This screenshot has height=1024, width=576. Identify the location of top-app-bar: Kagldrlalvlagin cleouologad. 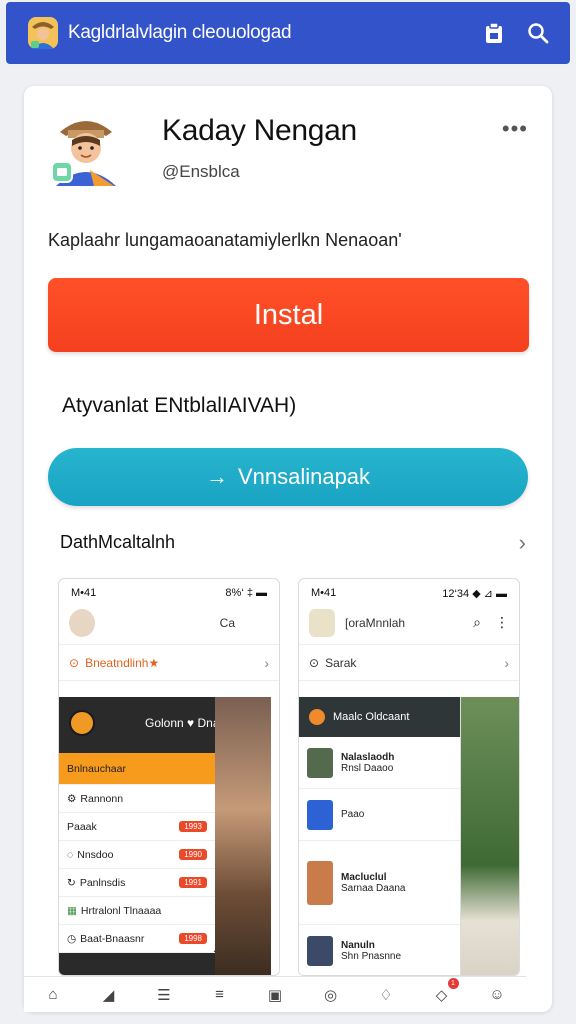
(288, 33).